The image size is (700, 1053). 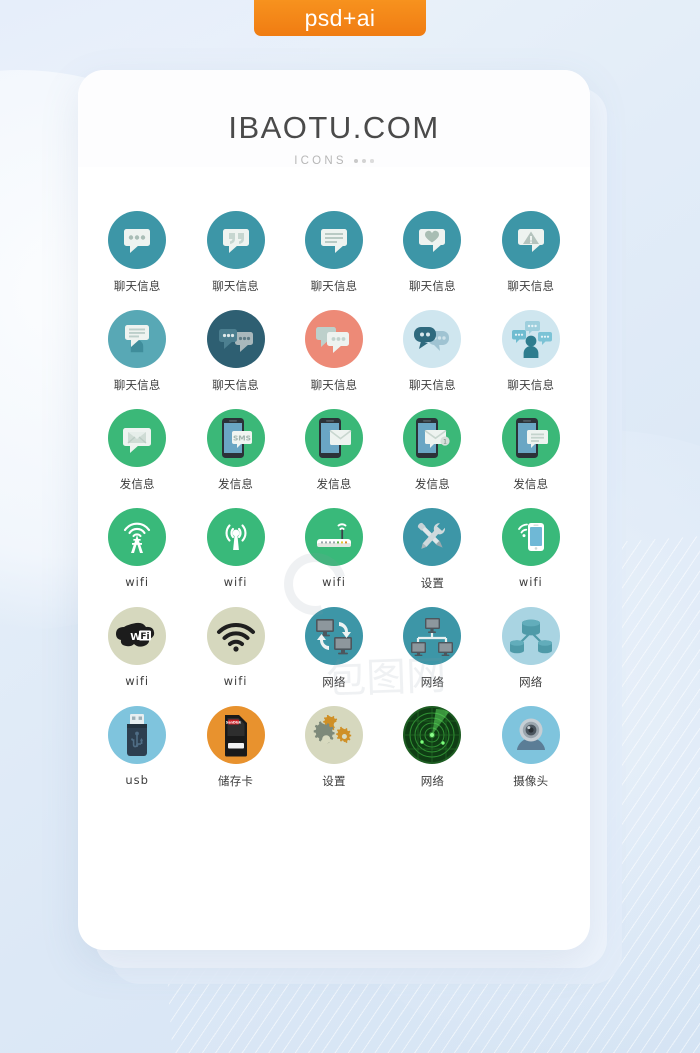 What do you see at coordinates (432, 240) in the screenshot?
I see `chat-bubble-heart-icon` at bounding box center [432, 240].